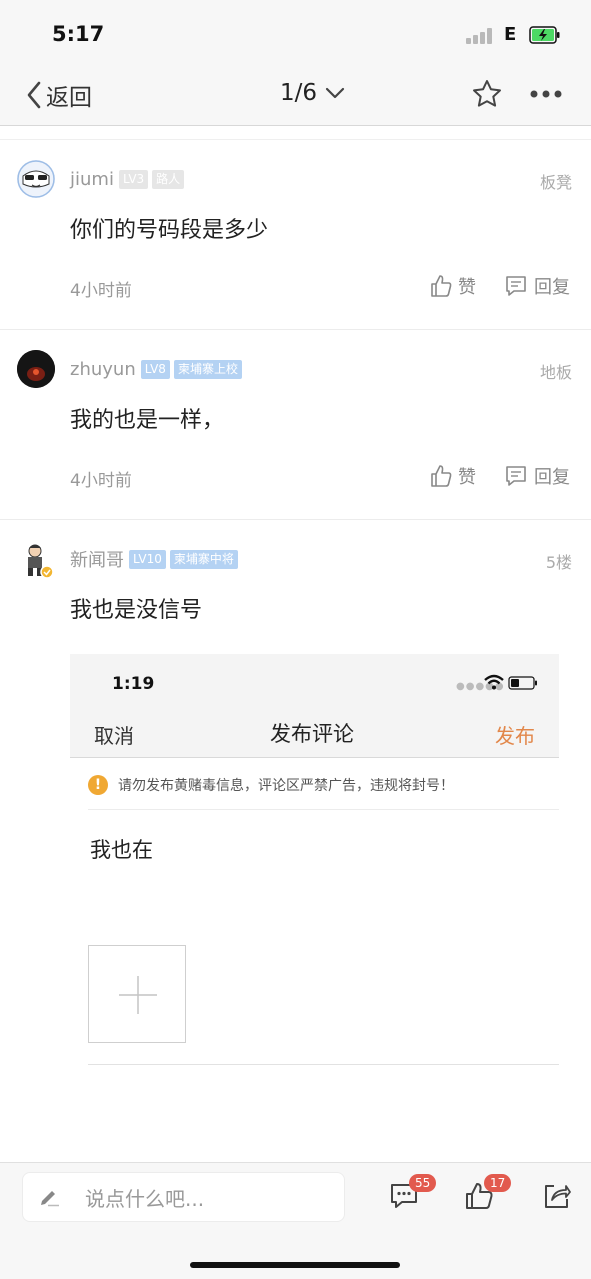 This screenshot has height=1279, width=591. I want to click on like-post-button: 17, so click(488, 1194).